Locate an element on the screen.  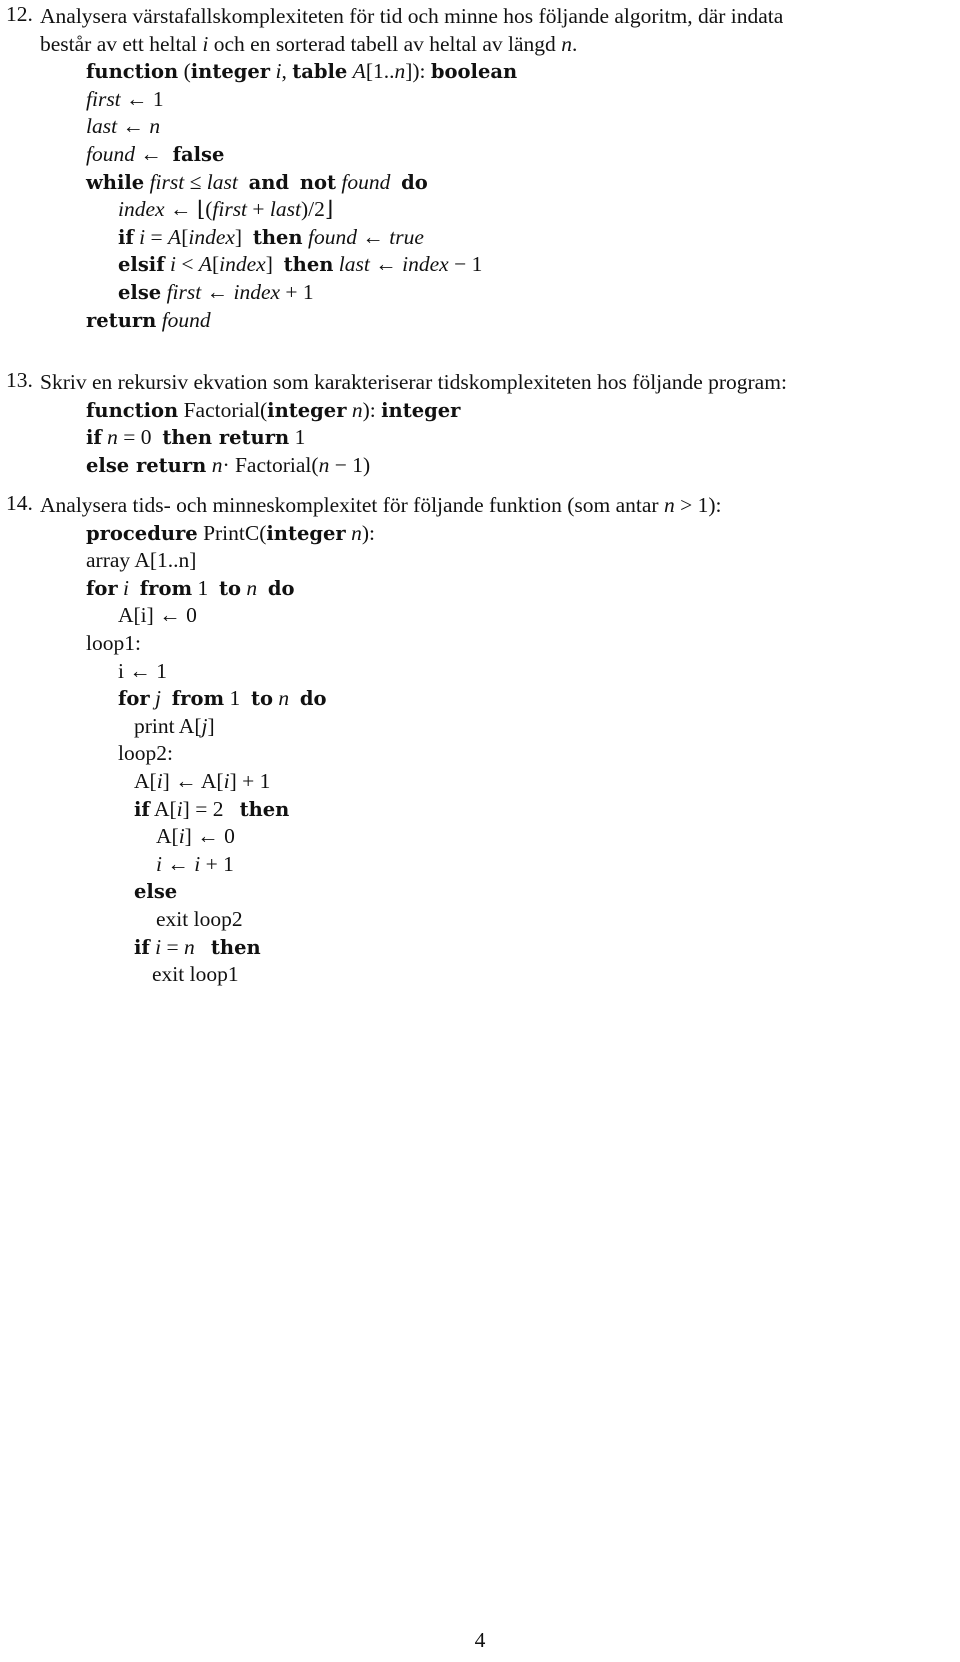
text-run: ← ⌊( is located at coordinates (188, 209).